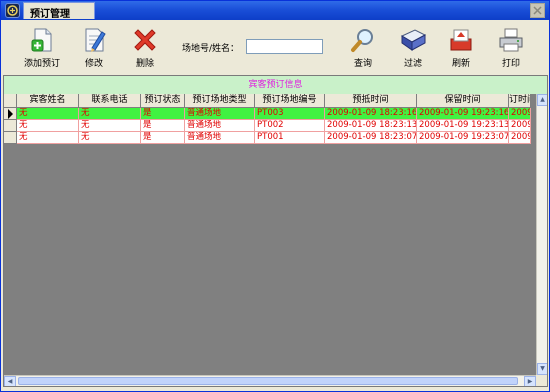  Describe the element at coordinates (50, 14) in the screenshot. I see `window-title: 预订管理` at that location.